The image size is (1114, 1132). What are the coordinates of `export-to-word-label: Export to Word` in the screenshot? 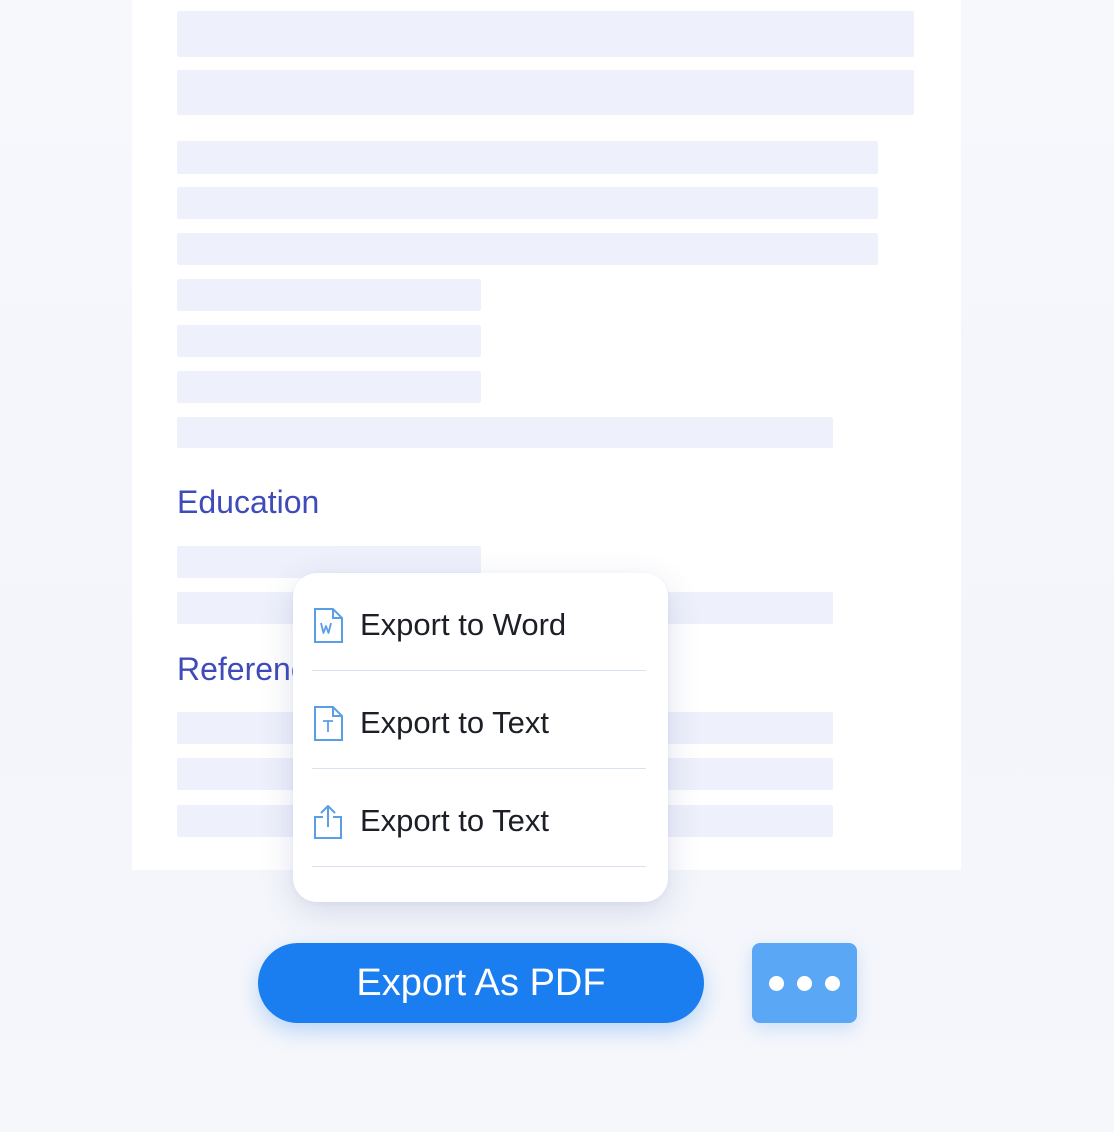 It's located at (463, 624).